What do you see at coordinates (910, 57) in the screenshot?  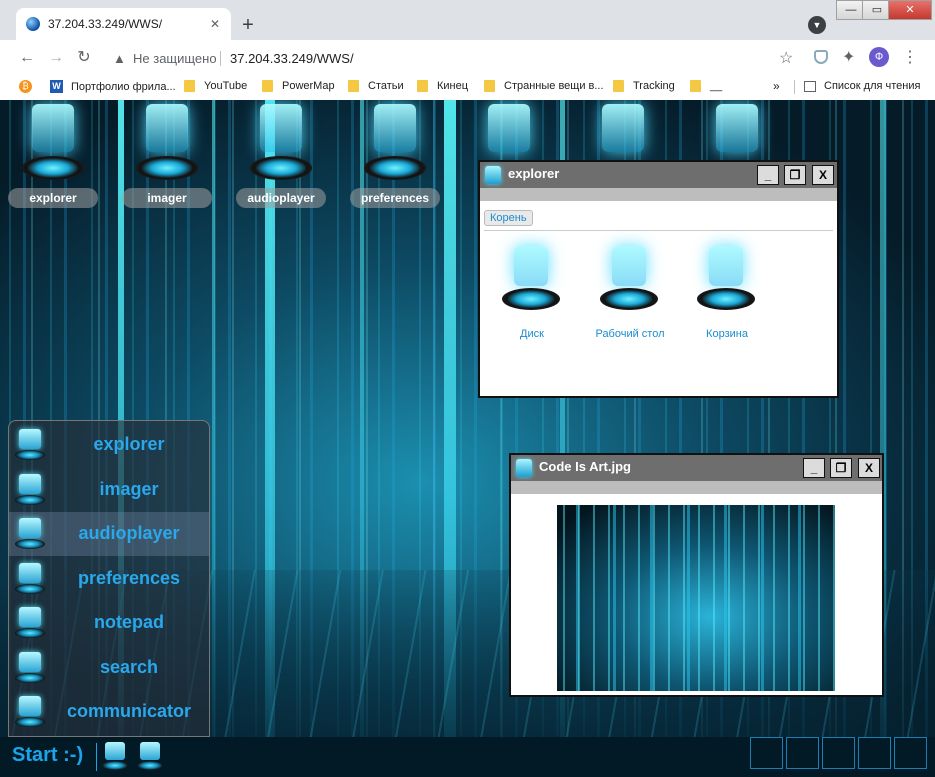 I see `kebab-menu-icon: ⋮` at bounding box center [910, 57].